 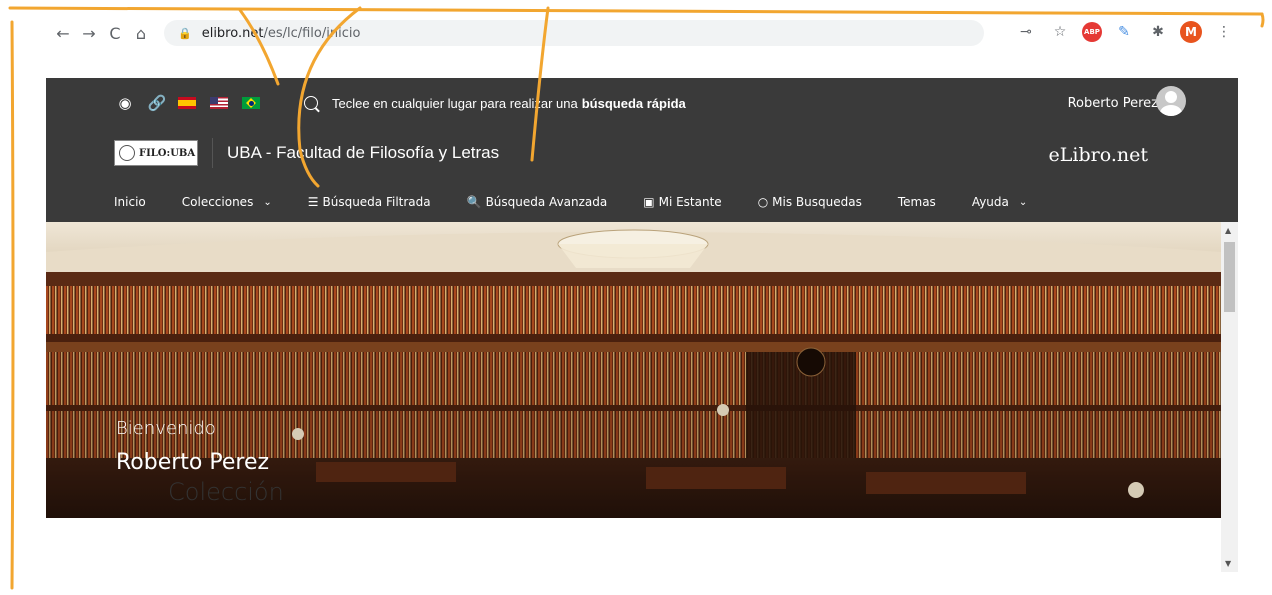 What do you see at coordinates (363, 152) in the screenshot?
I see `institution-title: UBA - Facultad de Filosofía y Letras` at bounding box center [363, 152].